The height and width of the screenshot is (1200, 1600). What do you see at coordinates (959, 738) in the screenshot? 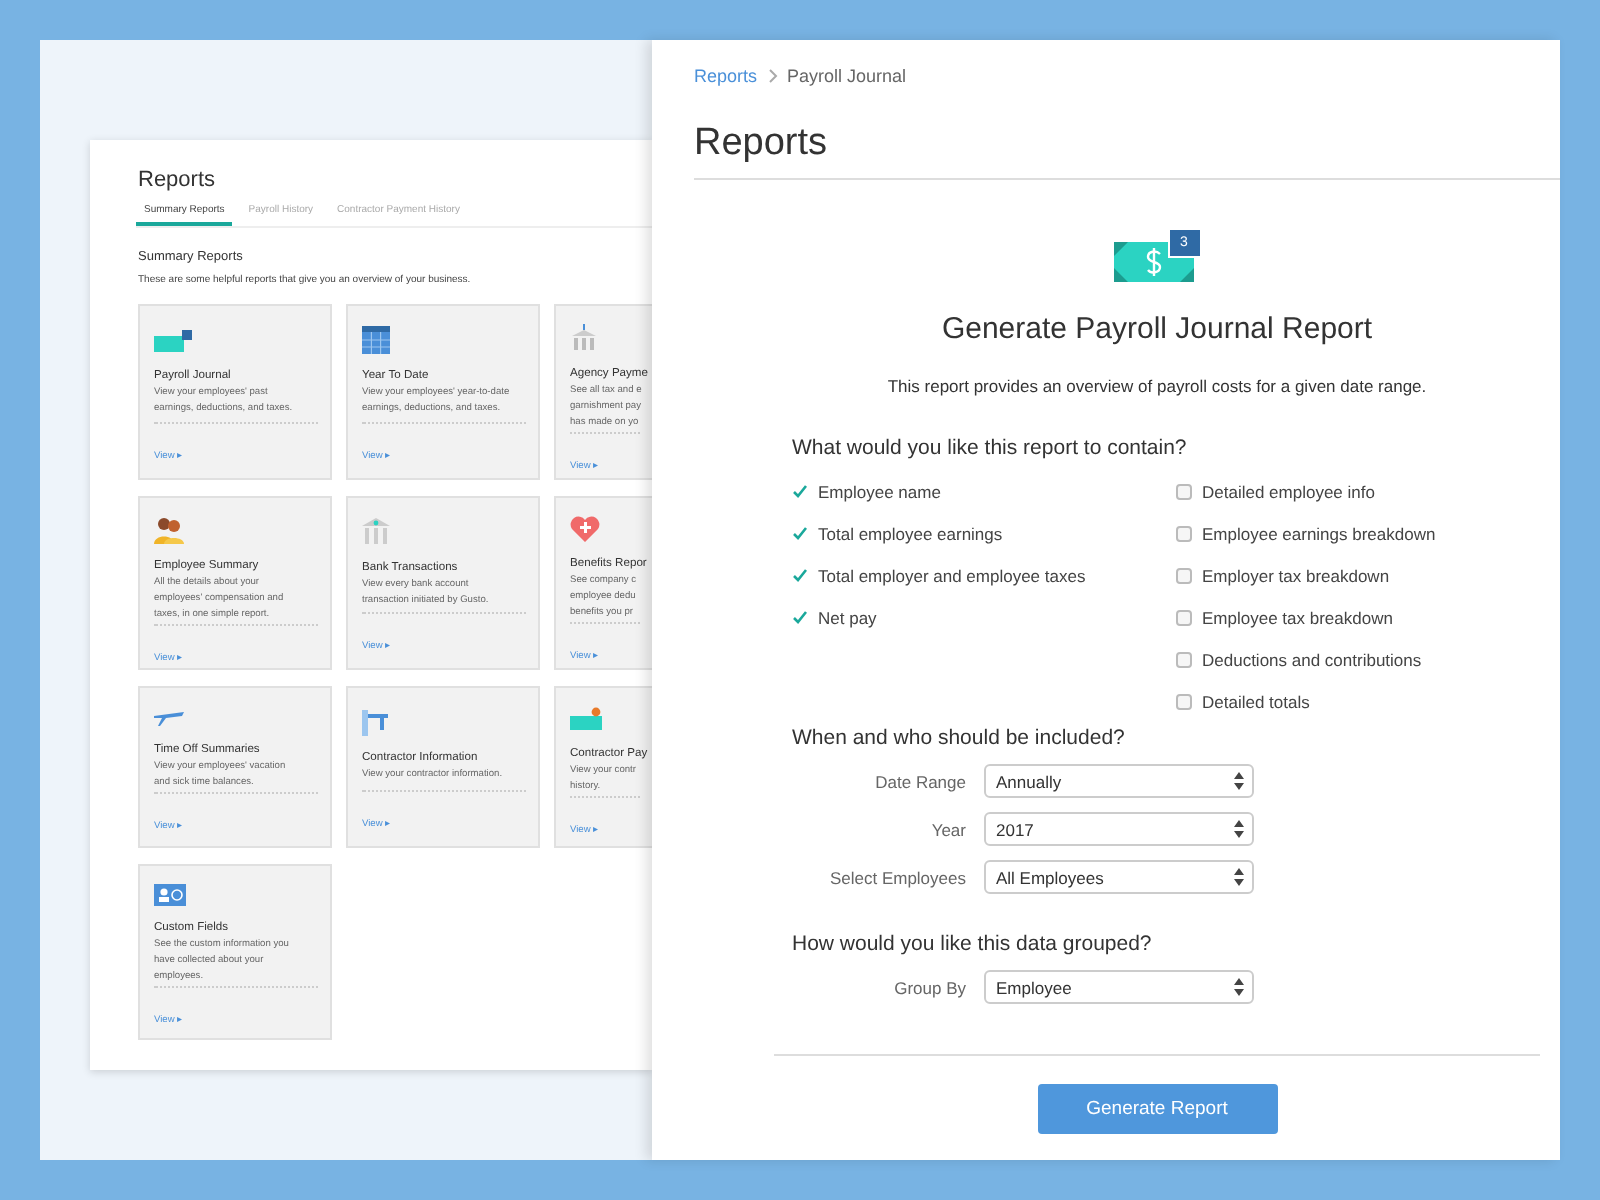
I see `section-question: When and who should be included?` at bounding box center [959, 738].